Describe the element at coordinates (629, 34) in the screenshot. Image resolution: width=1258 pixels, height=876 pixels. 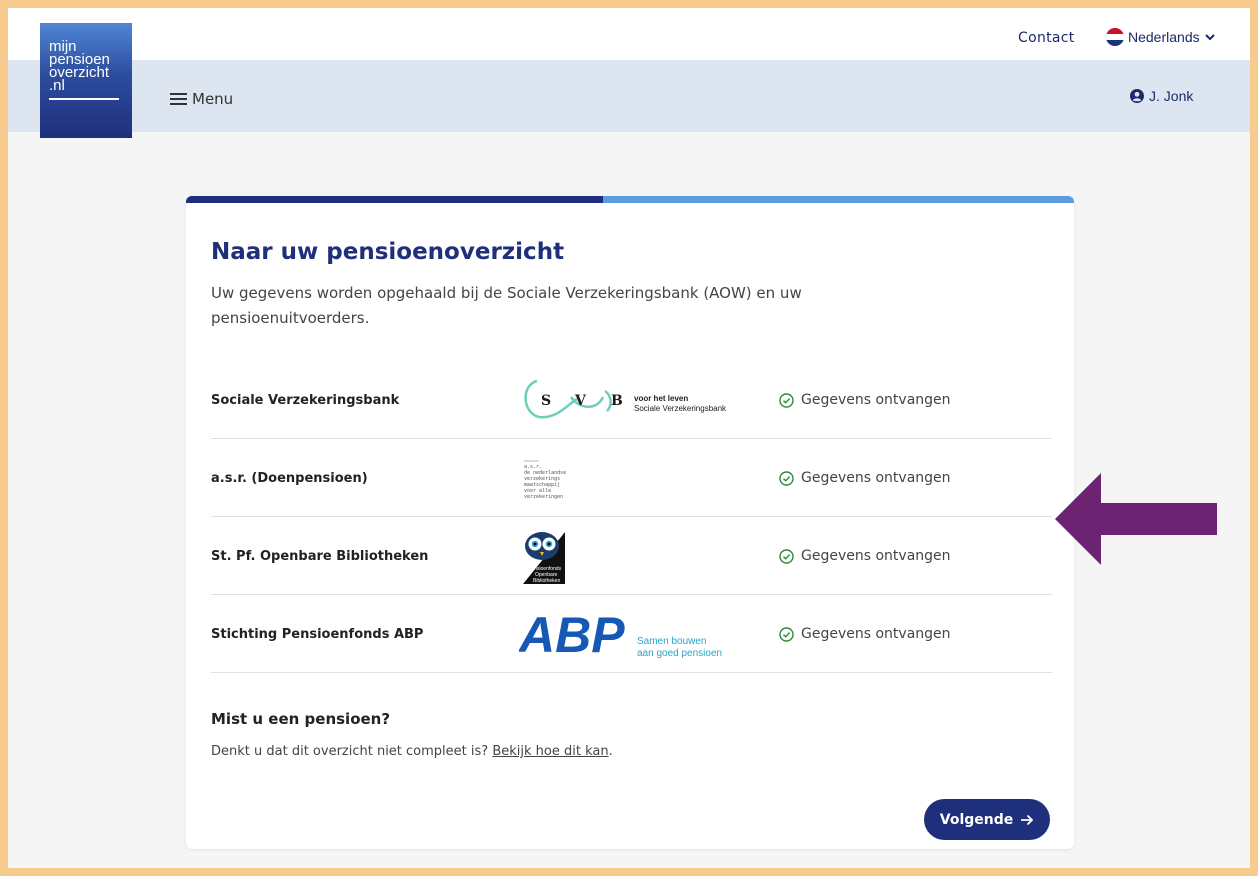
I see `top-utility-bar: Contact Nederlands` at that location.